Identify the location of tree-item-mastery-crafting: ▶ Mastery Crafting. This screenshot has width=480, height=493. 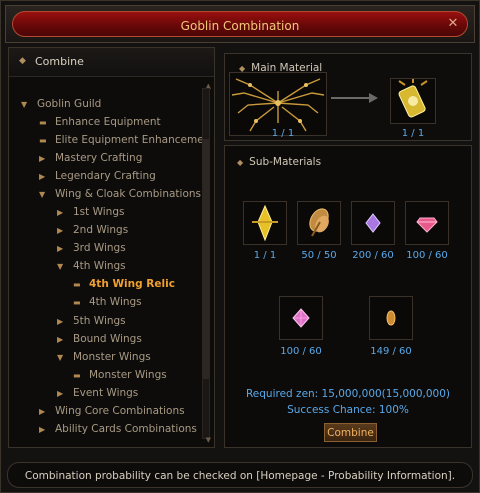
(90, 160).